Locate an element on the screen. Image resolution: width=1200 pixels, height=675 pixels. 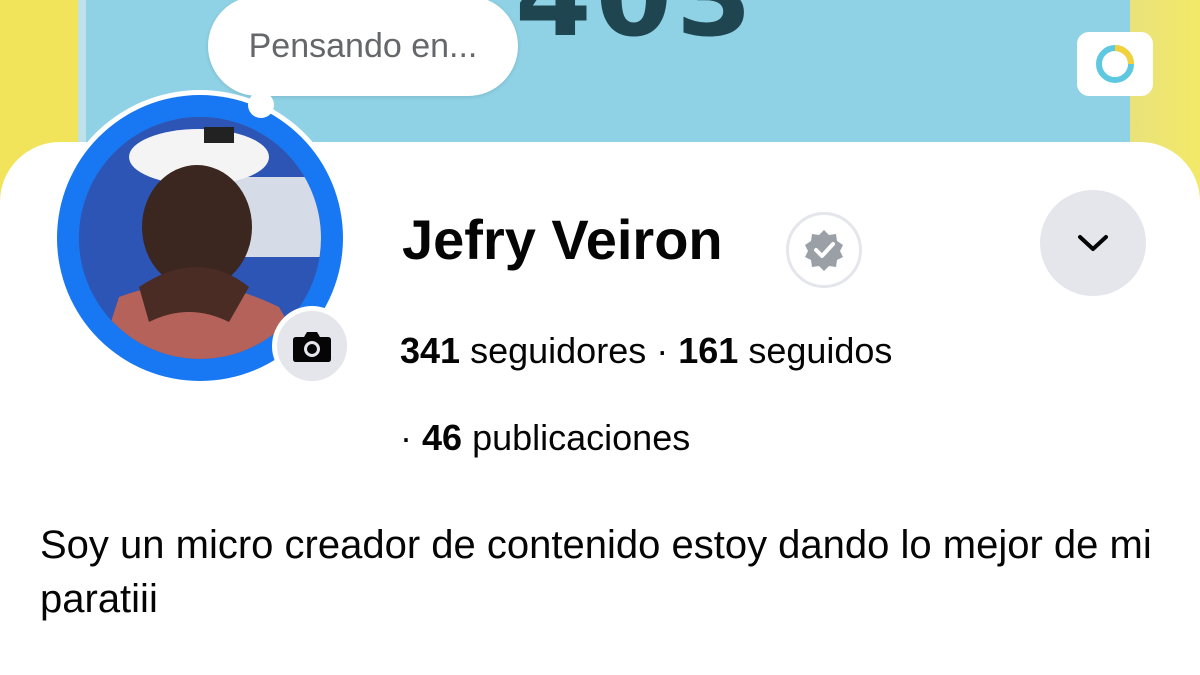
chevron-down-icon is located at coordinates (1093, 243).